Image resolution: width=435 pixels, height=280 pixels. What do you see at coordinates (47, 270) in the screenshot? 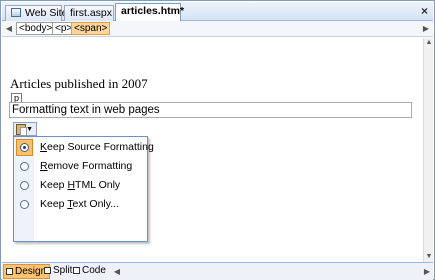
I see `split-icon` at bounding box center [47, 270].